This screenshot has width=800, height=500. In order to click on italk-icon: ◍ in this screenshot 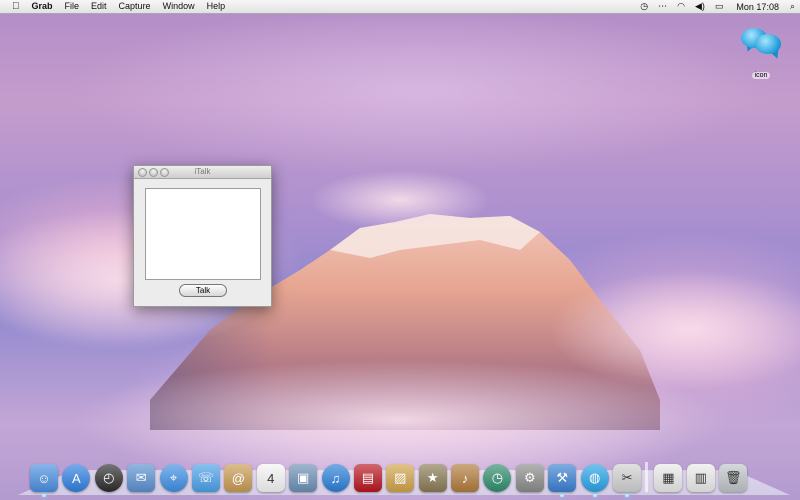, I will do `click(594, 480)`.